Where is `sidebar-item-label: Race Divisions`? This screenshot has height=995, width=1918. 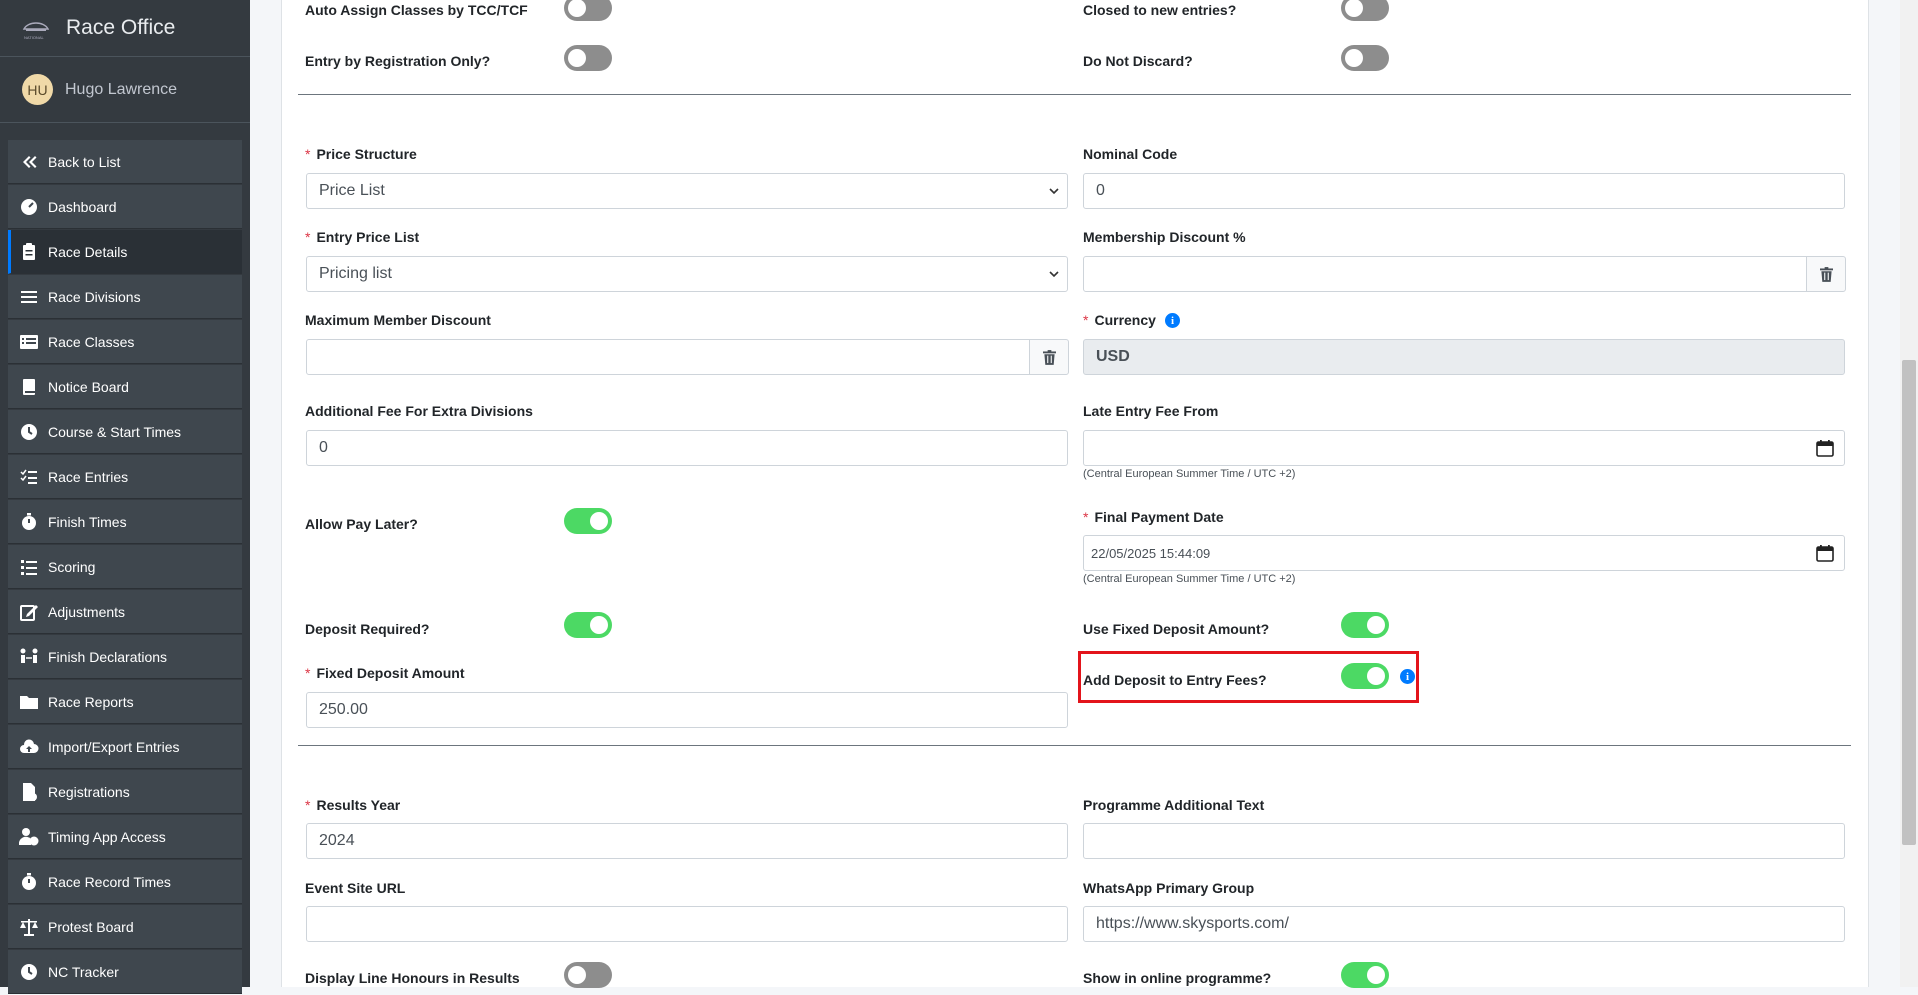 sidebar-item-label: Race Divisions is located at coordinates (94, 296).